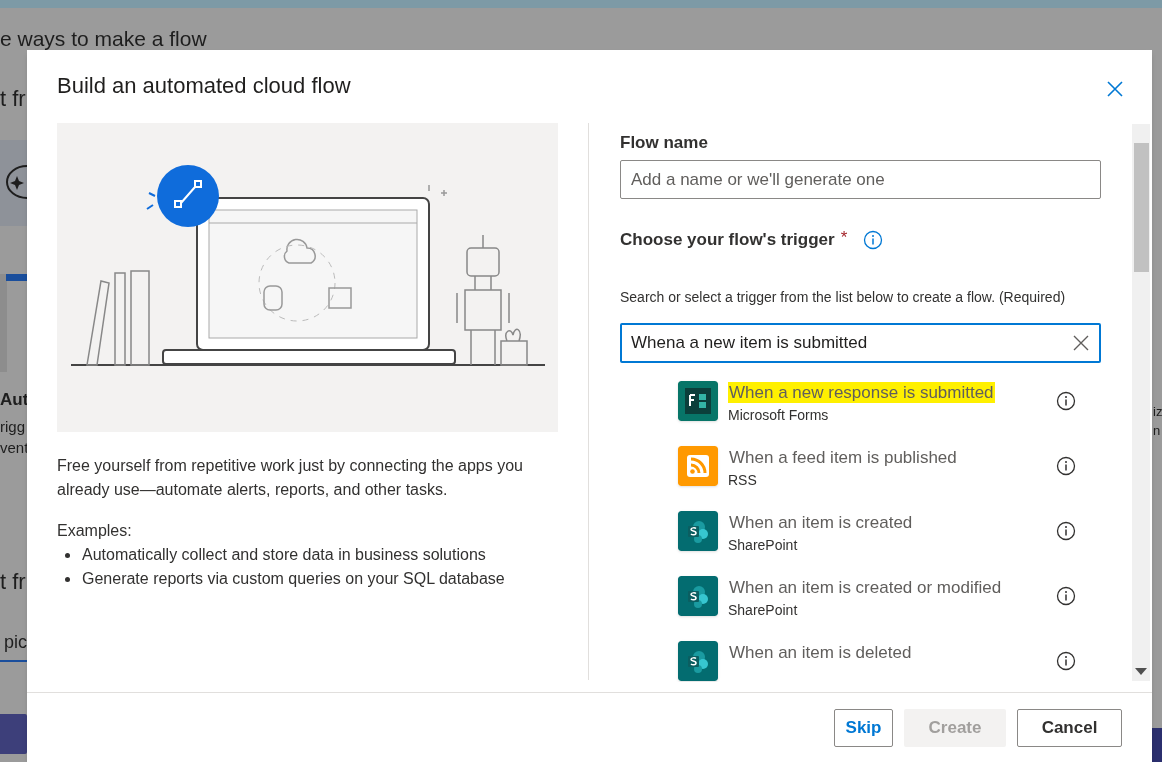 This screenshot has height=762, width=1162. I want to click on trigger-title: When an item is created or modified, so click(865, 587).